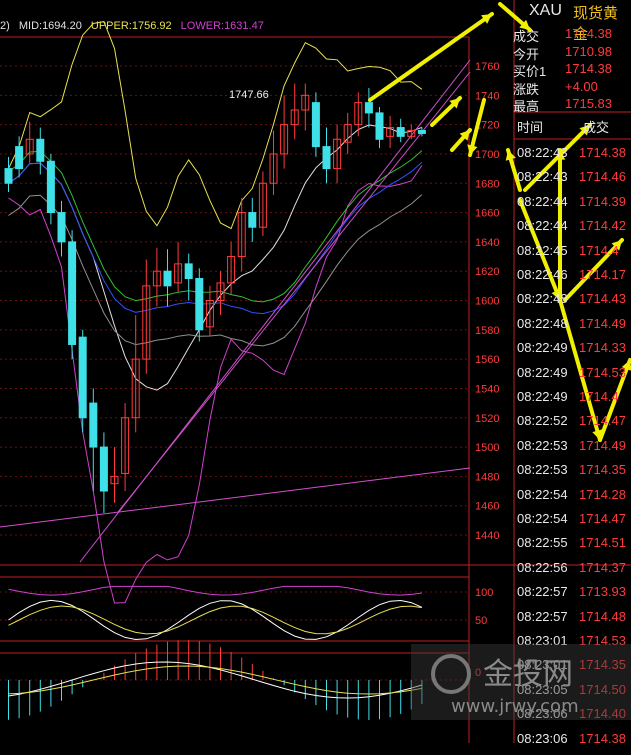 The height and width of the screenshot is (755, 631). Describe the element at coordinates (588, 51) in the screenshot. I see `quote-value: 1710.98` at that location.